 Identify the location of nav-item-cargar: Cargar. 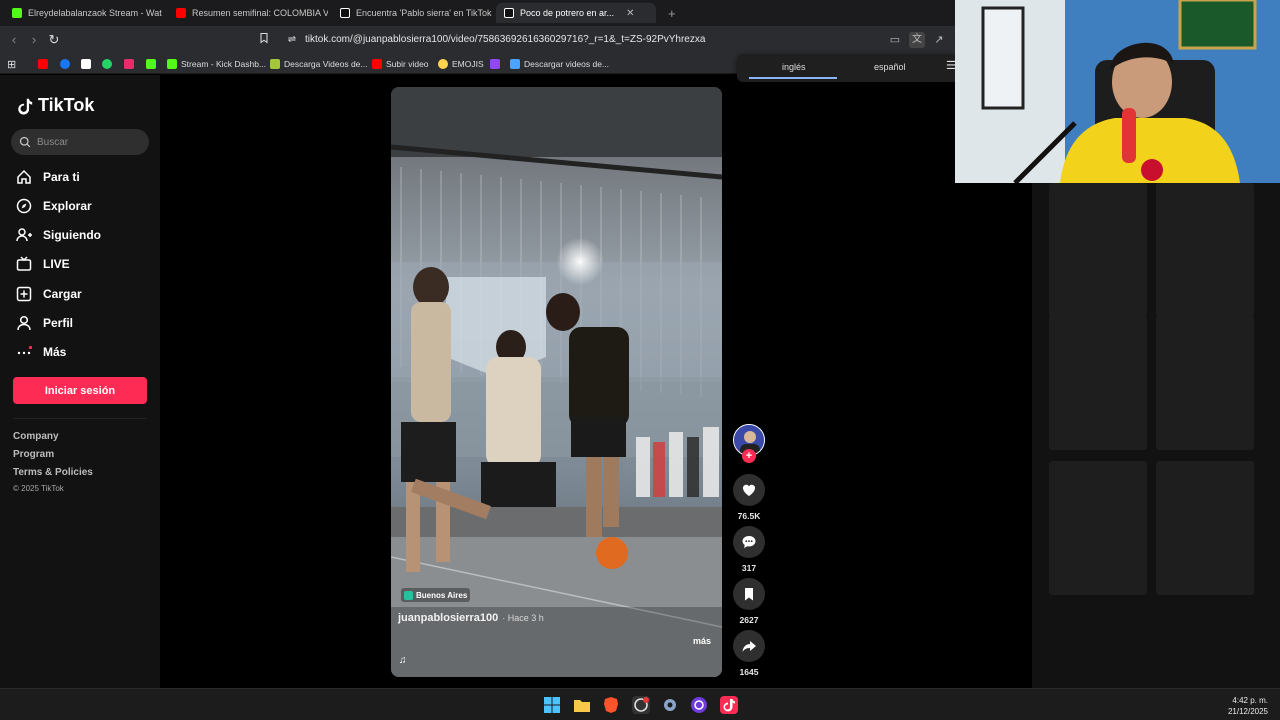
(49, 294).